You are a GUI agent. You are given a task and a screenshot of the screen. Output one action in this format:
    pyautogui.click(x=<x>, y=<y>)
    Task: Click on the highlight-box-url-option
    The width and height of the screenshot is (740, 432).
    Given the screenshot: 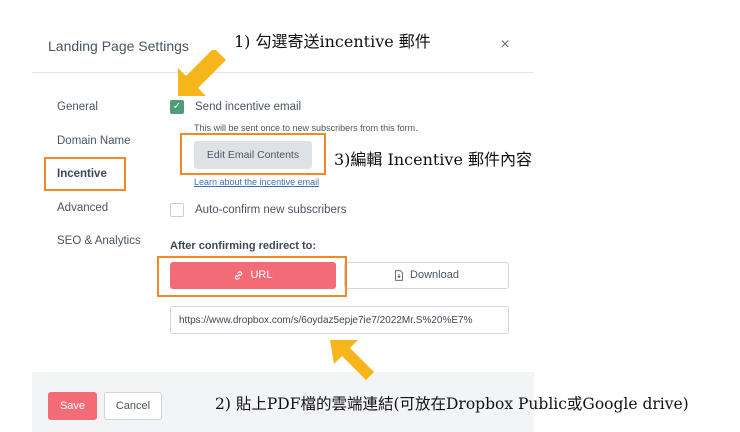 What is the action you would take?
    pyautogui.click(x=252, y=276)
    